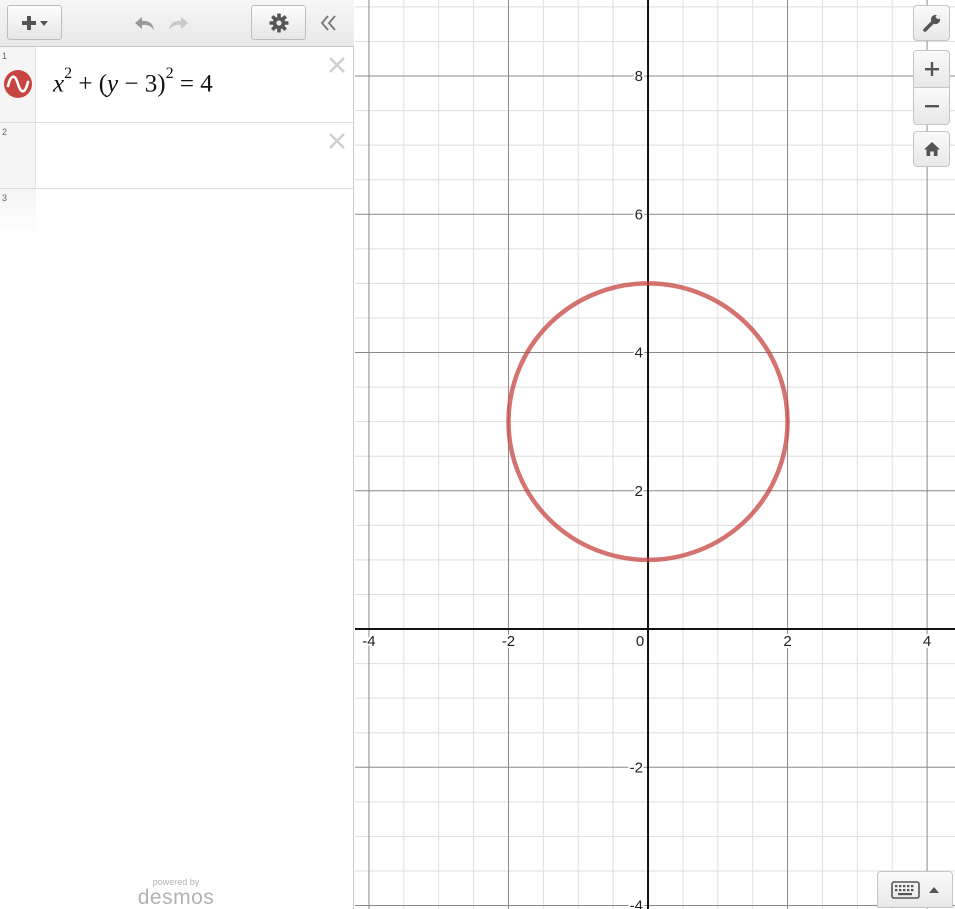 The width and height of the screenshot is (955, 909). I want to click on y-tick-label: 6, so click(639, 214).